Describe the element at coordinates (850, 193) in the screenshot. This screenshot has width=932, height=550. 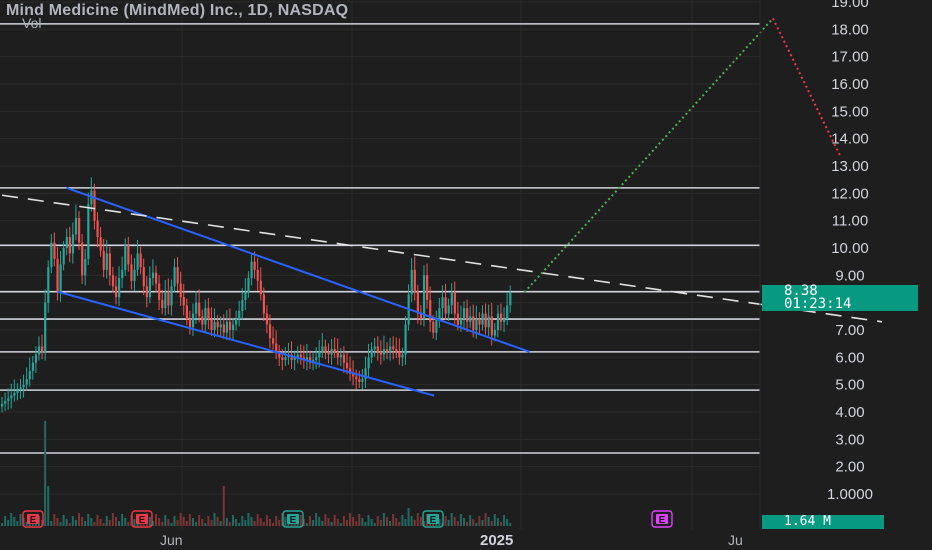
I see `price-tick-label: 12.00` at that location.